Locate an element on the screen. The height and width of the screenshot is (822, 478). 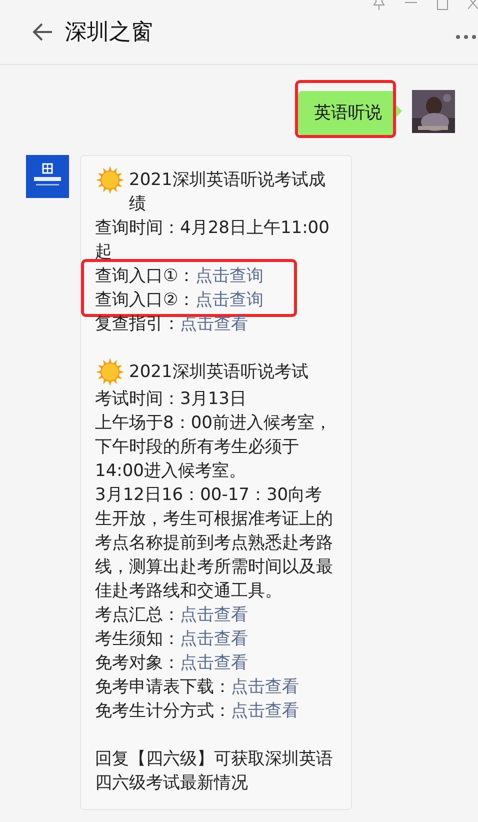
chat-title: 深圳之窗 is located at coordinates (109, 33).